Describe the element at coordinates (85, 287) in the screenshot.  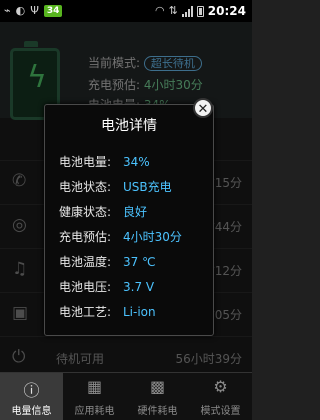
I see `detail-label: 电池电压:` at that location.